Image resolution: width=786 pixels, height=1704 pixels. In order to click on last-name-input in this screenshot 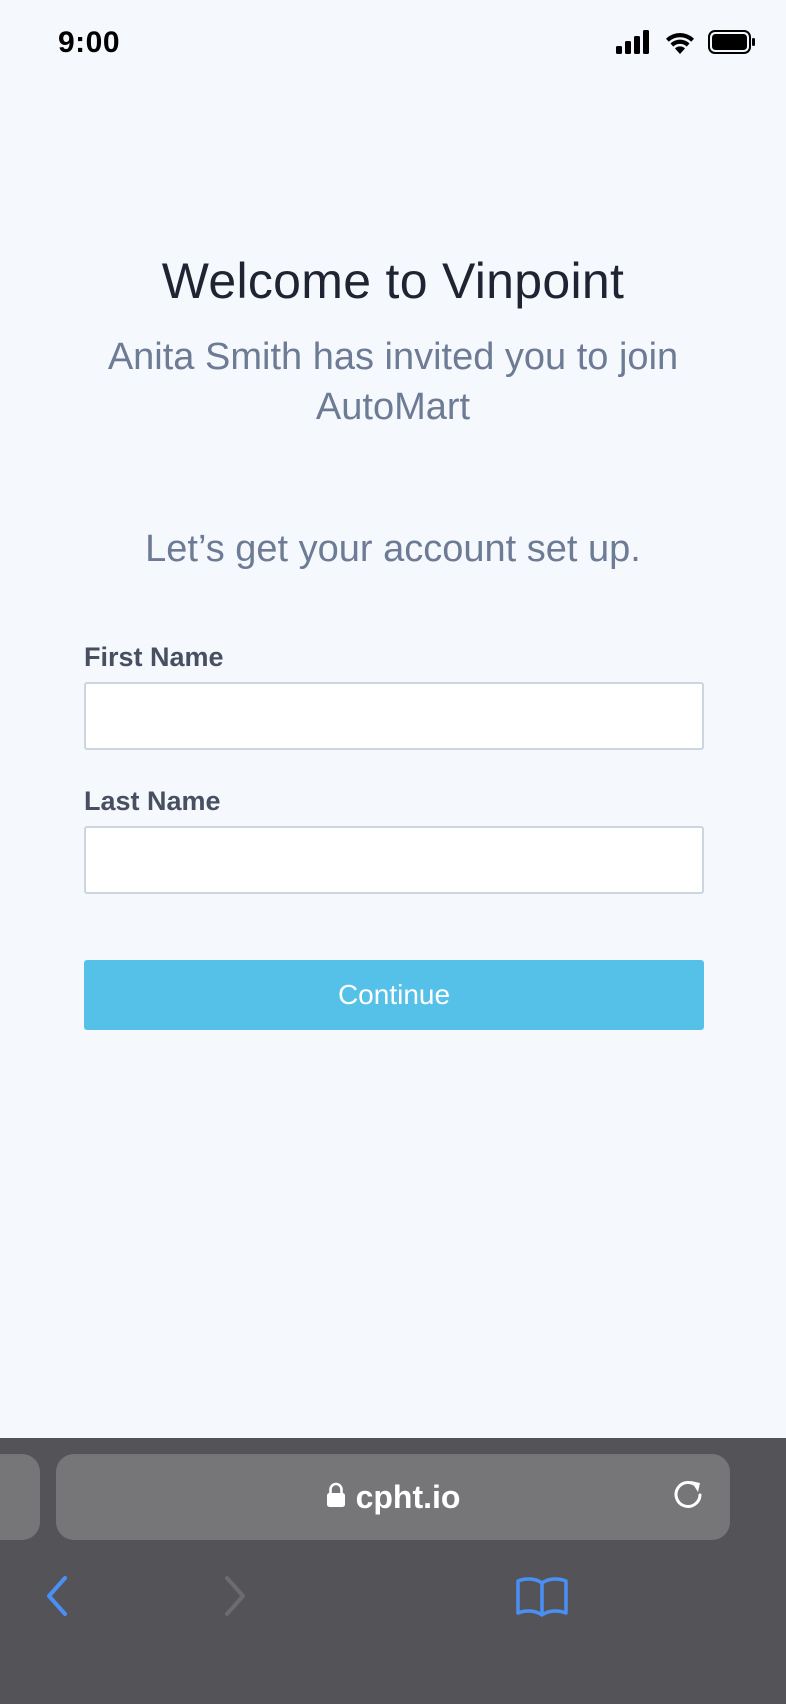, I will do `click(394, 860)`.